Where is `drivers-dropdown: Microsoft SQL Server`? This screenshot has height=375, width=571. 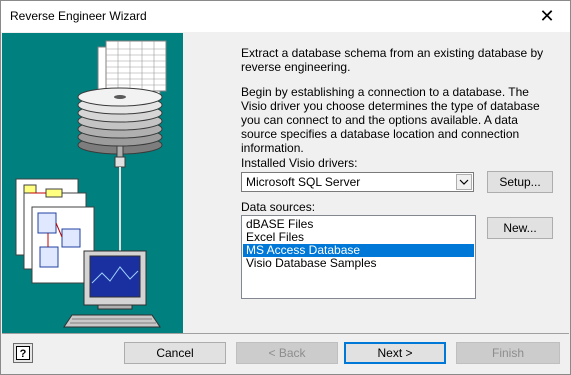 drivers-dropdown: Microsoft SQL Server is located at coordinates (357, 182).